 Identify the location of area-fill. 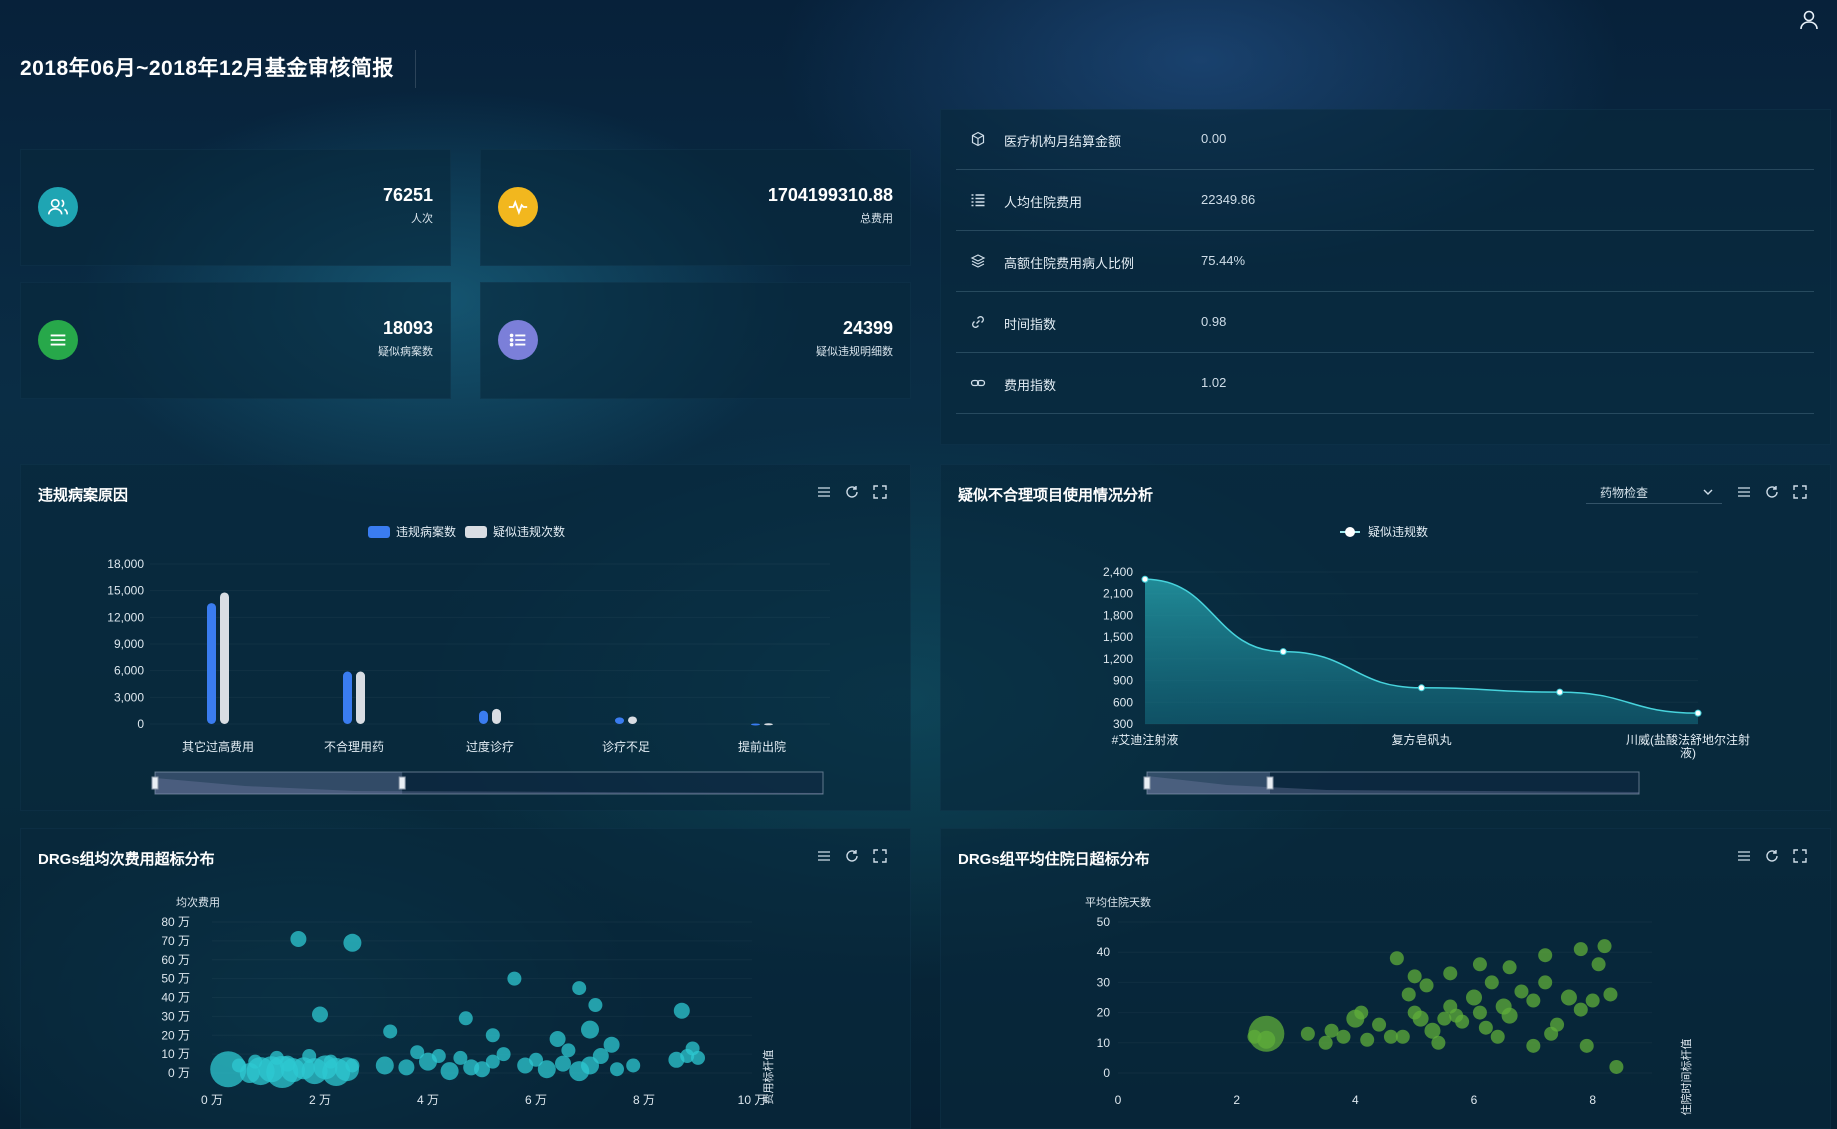
(1421, 651).